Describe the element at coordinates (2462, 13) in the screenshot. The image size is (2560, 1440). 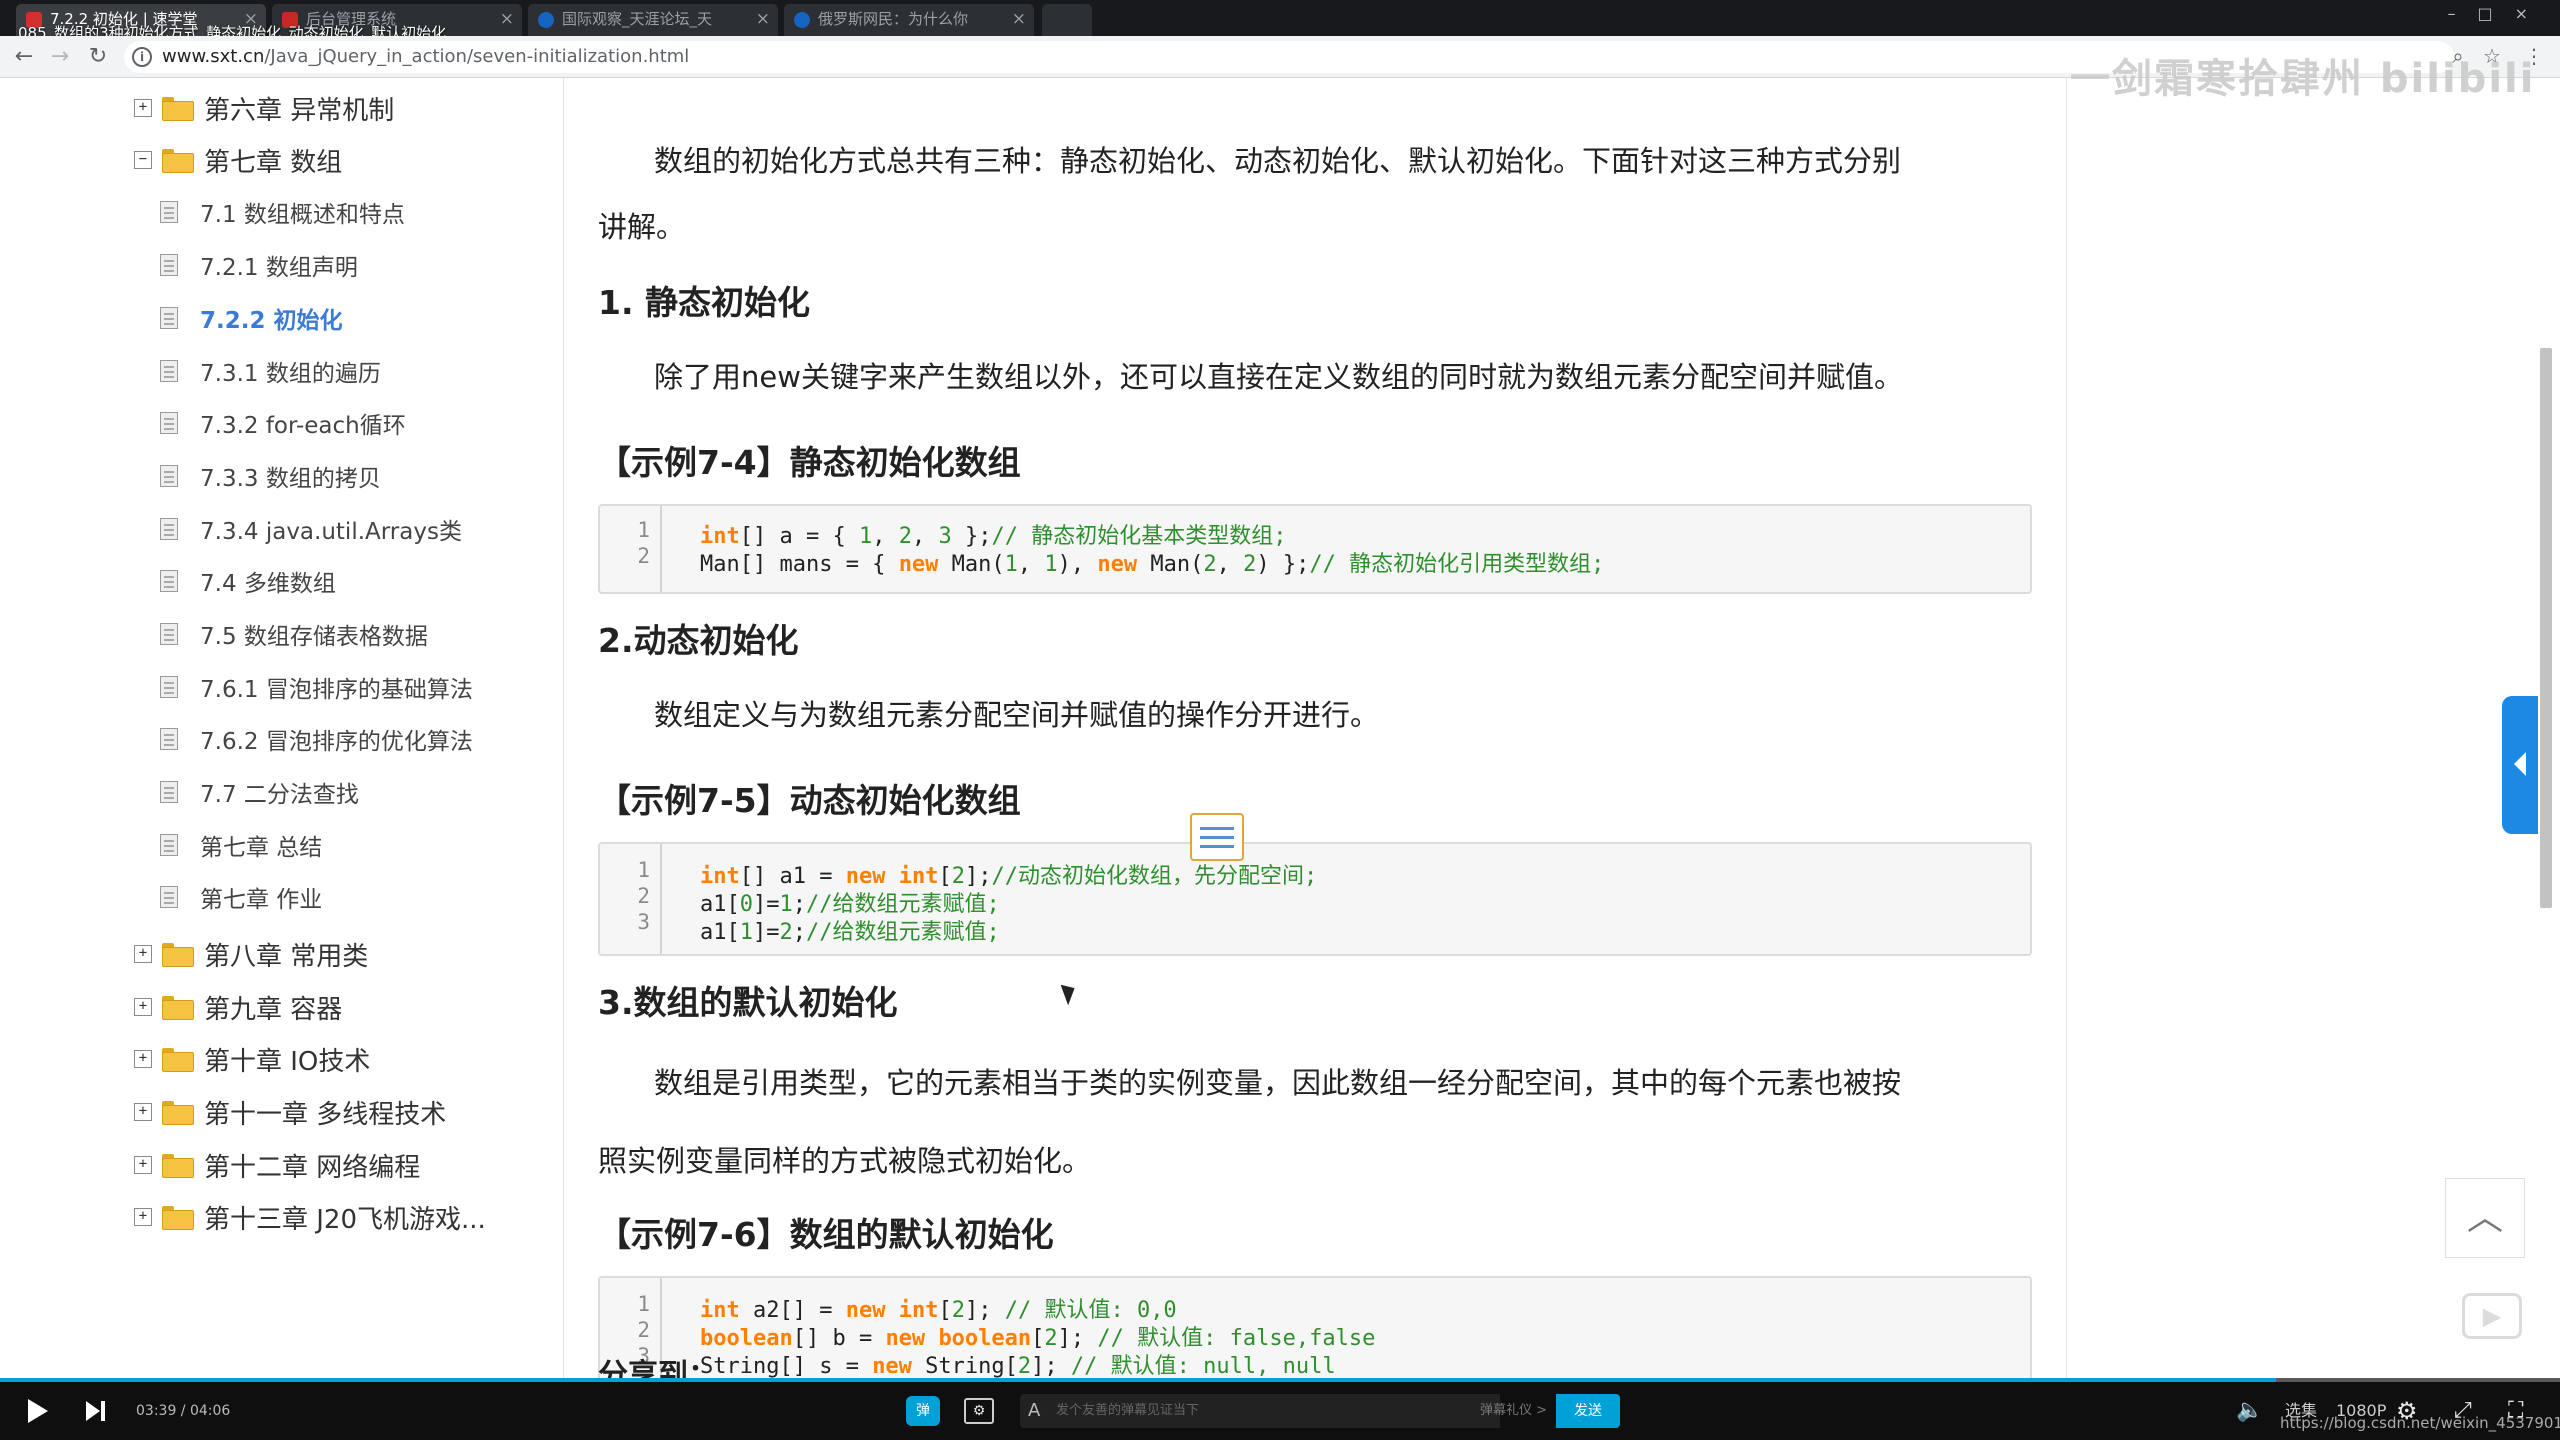
I see `minimize-icon: –` at that location.